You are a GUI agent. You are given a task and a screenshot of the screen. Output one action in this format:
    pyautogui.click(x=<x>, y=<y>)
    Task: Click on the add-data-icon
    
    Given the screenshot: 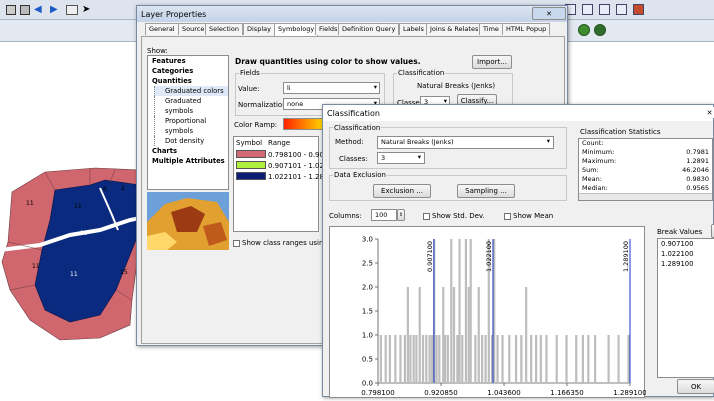 What is the action you would take?
    pyautogui.click(x=600, y=30)
    